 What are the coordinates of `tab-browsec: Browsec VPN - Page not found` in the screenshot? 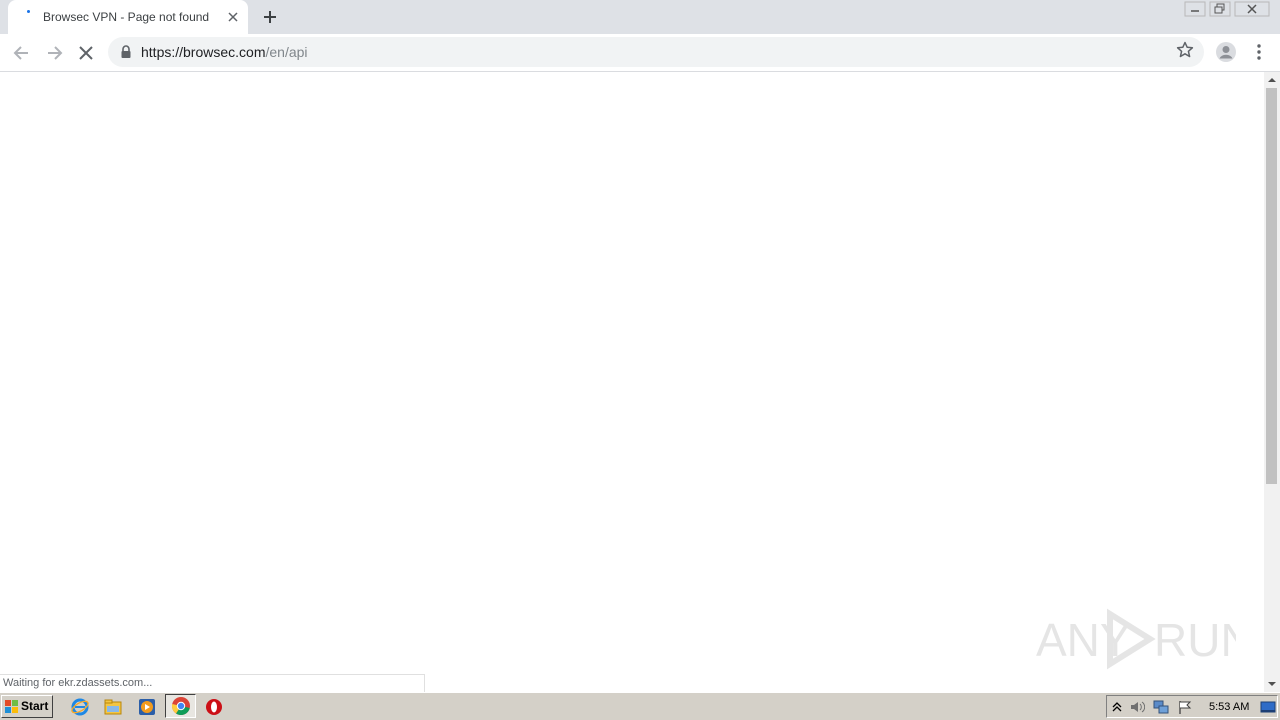 It's located at (128, 17).